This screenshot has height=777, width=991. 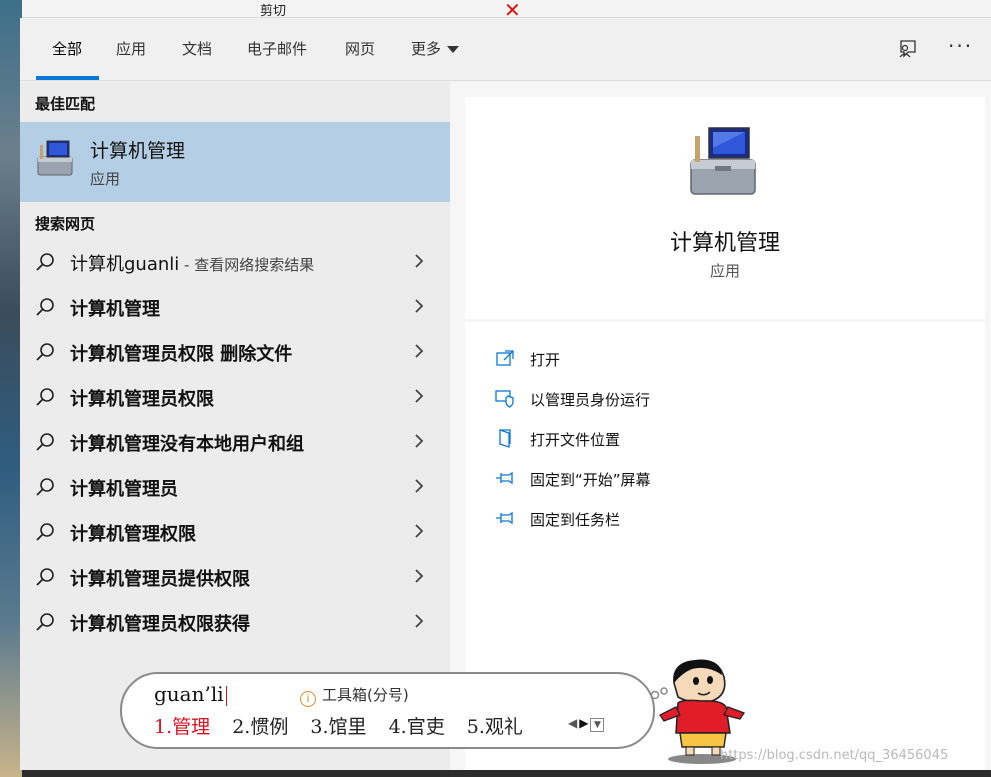 I want to click on ime-composition: guan’li, so click(x=190, y=694).